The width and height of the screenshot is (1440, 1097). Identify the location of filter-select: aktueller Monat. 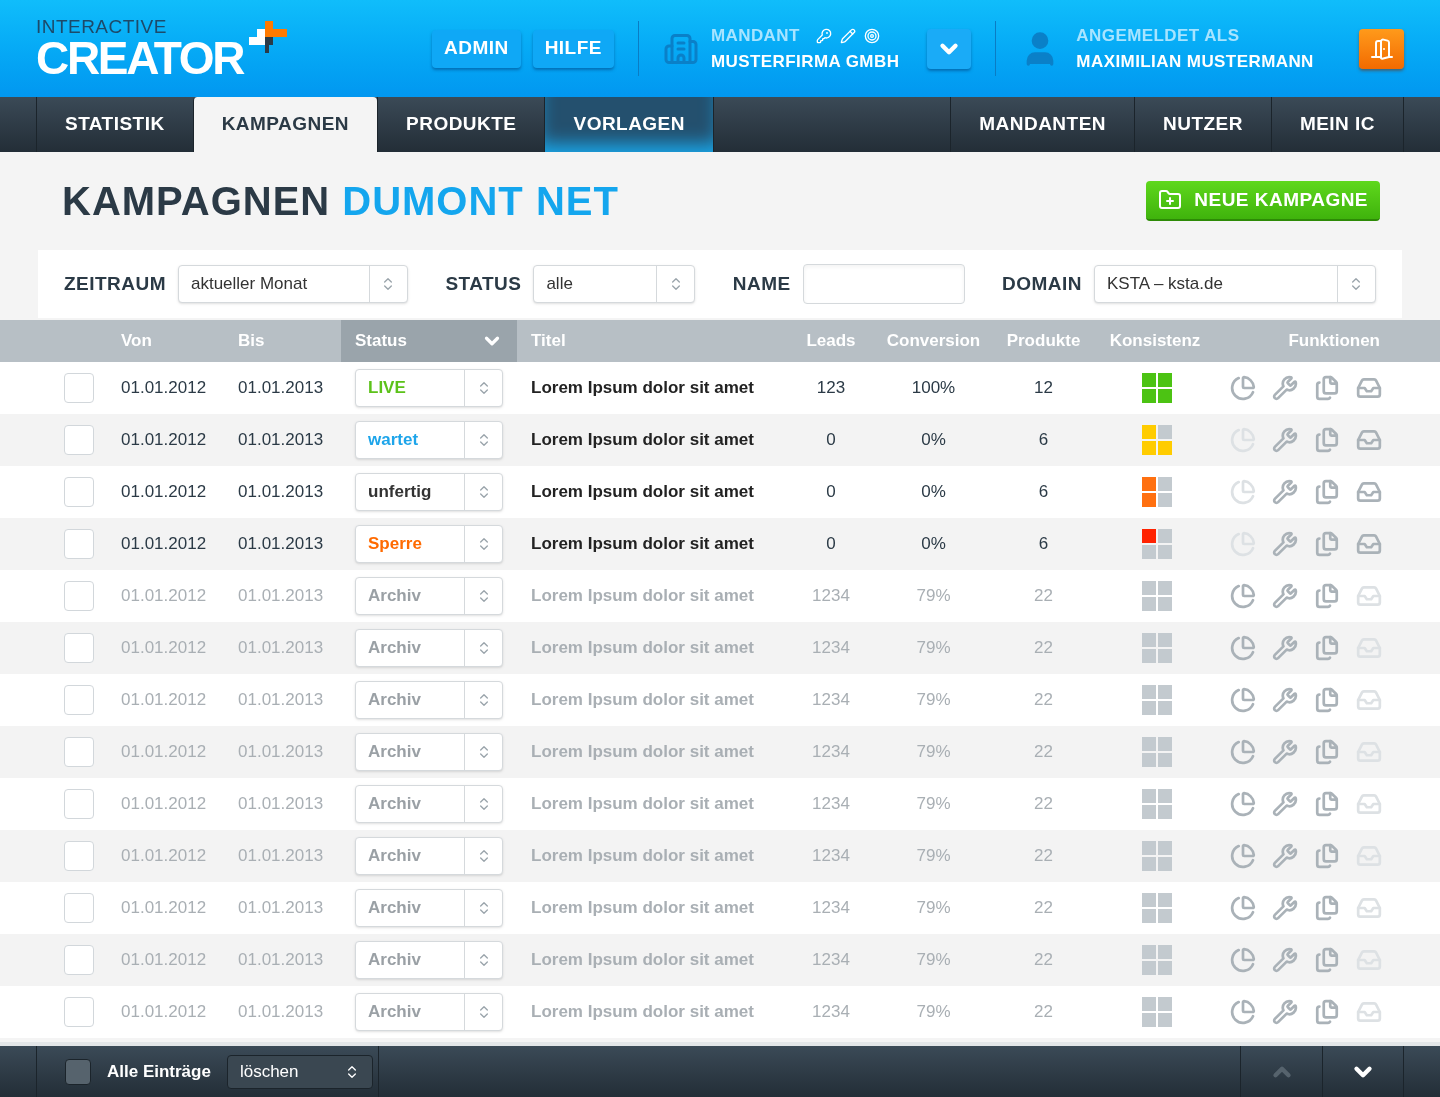
(292, 284).